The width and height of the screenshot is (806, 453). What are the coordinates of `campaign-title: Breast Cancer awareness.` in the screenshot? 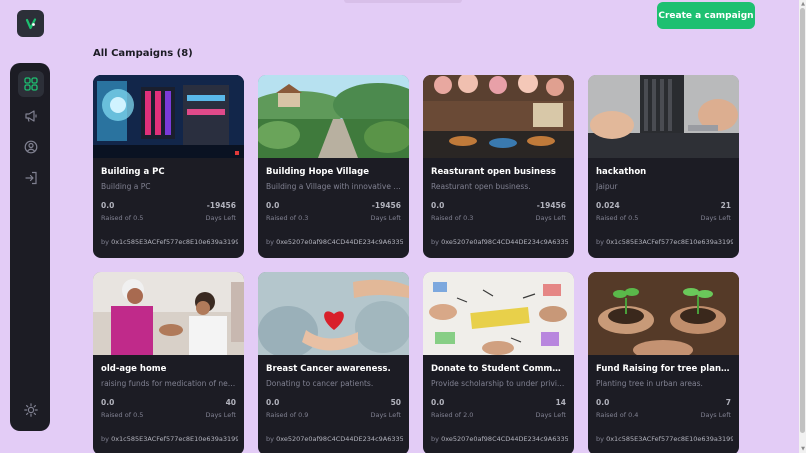 It's located at (328, 369).